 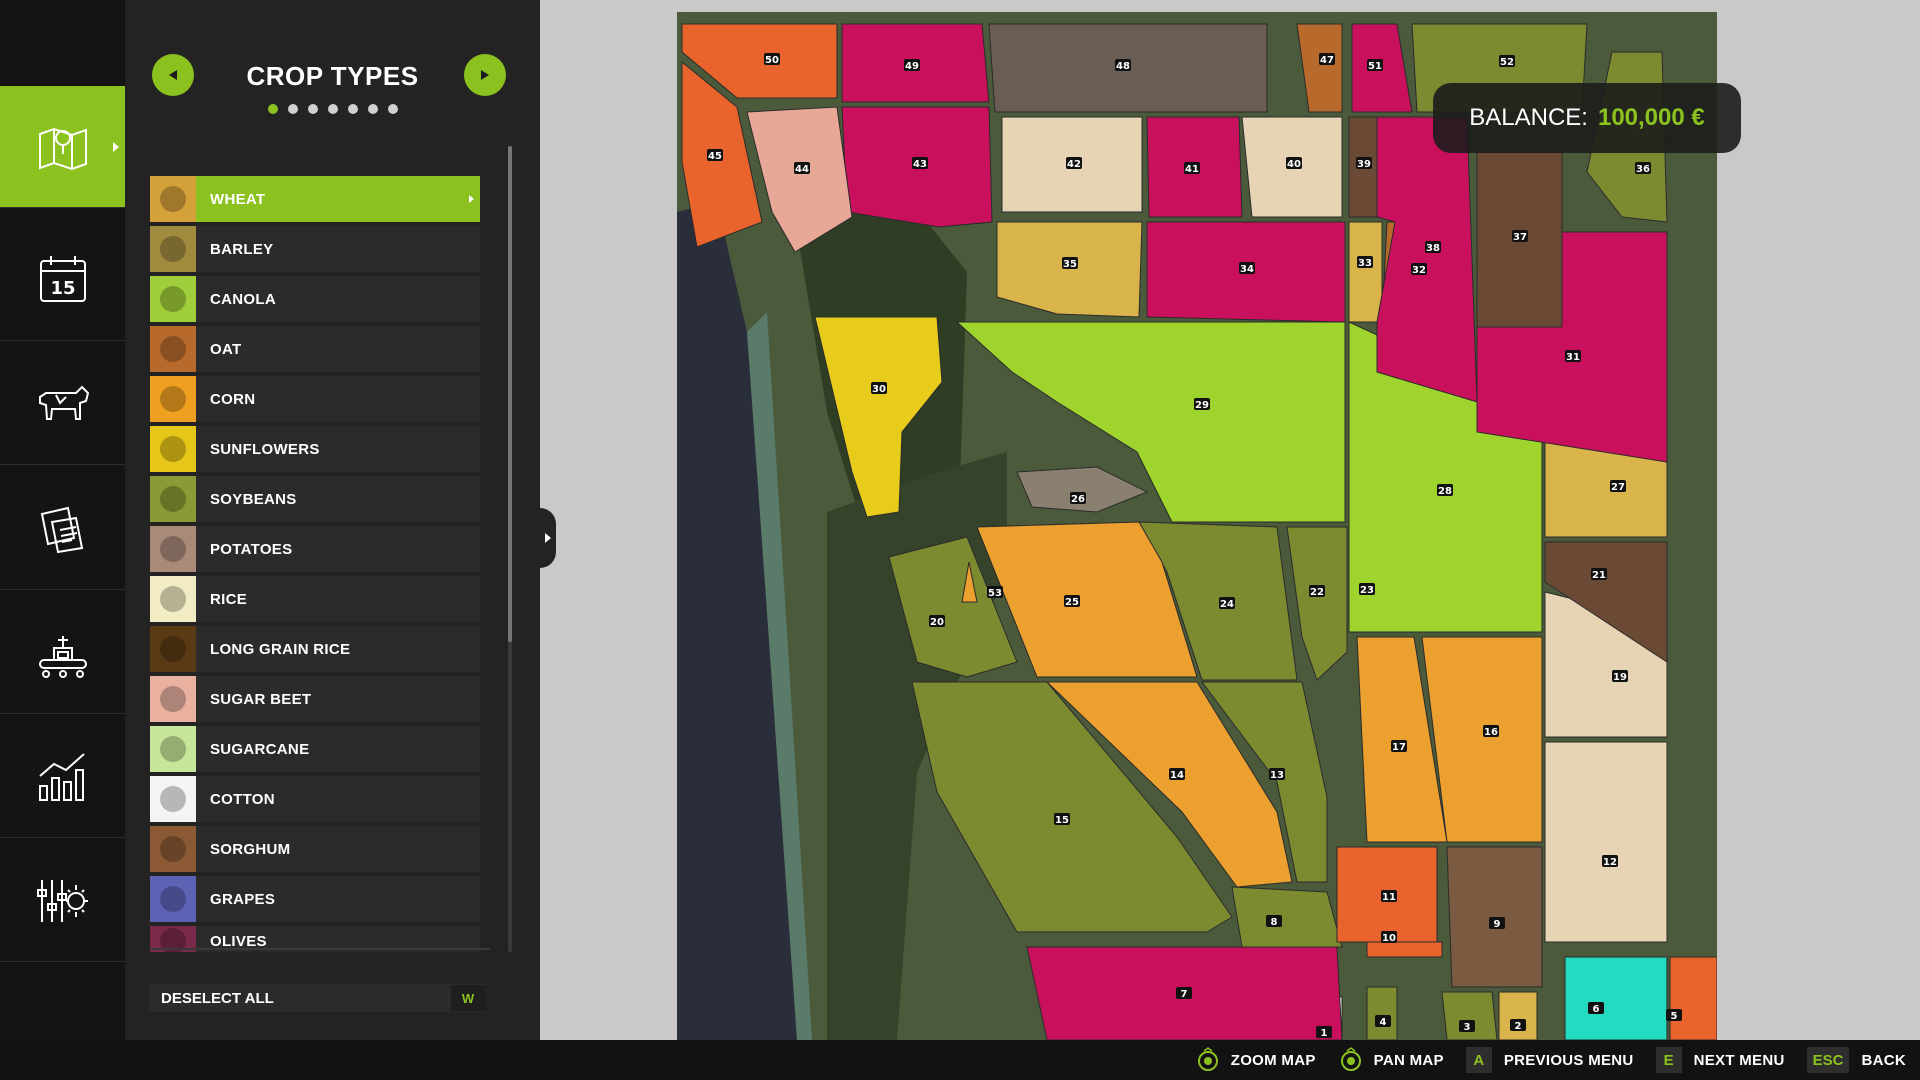 What do you see at coordinates (251, 549) in the screenshot?
I see `crop-item-label: POTATOES` at bounding box center [251, 549].